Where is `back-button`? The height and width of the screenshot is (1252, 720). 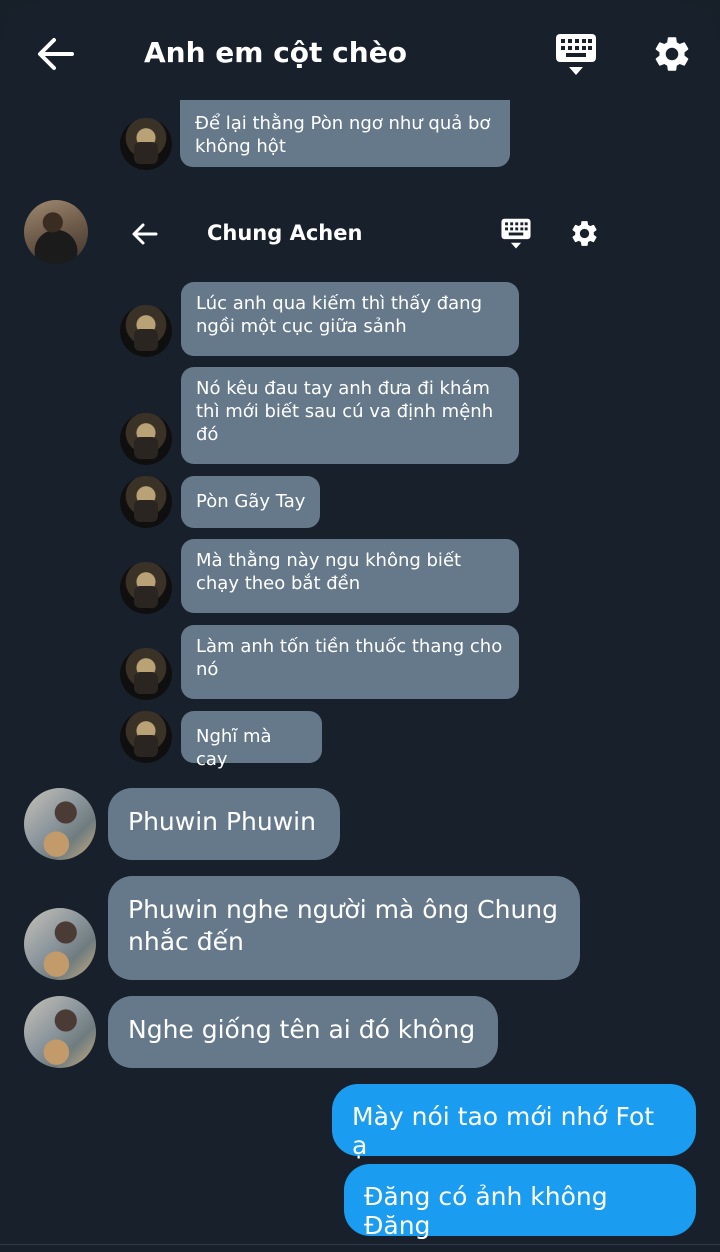 back-button is located at coordinates (56, 54).